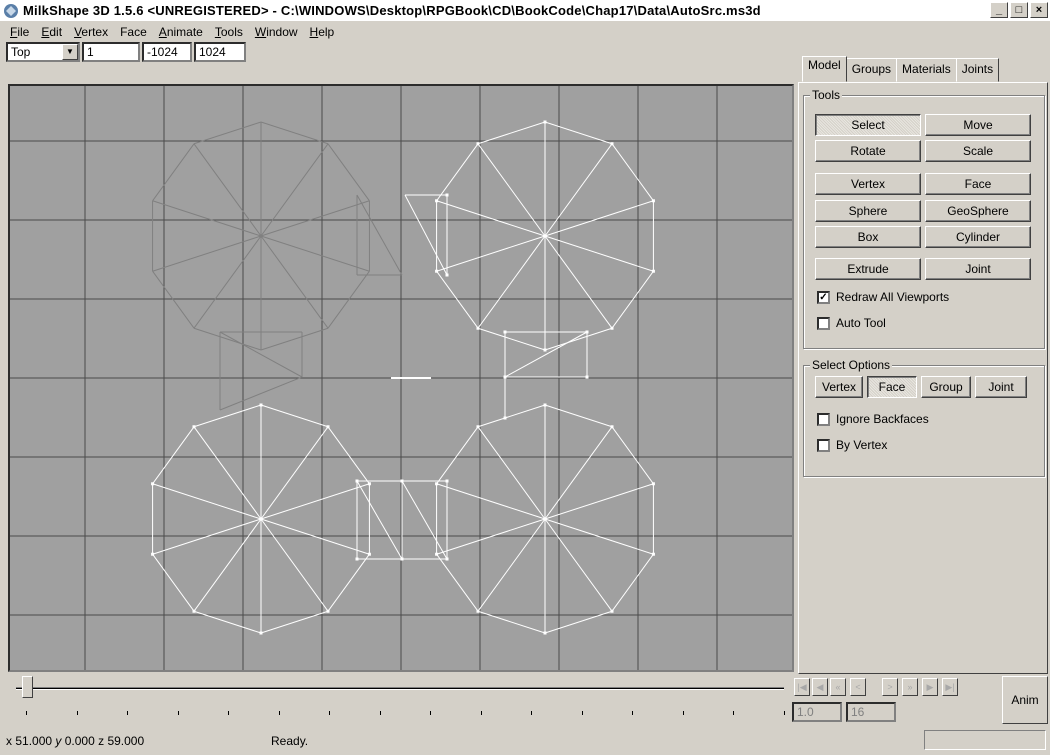 This screenshot has height=755, width=1050. What do you see at coordinates (978, 125) in the screenshot?
I see `move-tool-button: Move` at bounding box center [978, 125].